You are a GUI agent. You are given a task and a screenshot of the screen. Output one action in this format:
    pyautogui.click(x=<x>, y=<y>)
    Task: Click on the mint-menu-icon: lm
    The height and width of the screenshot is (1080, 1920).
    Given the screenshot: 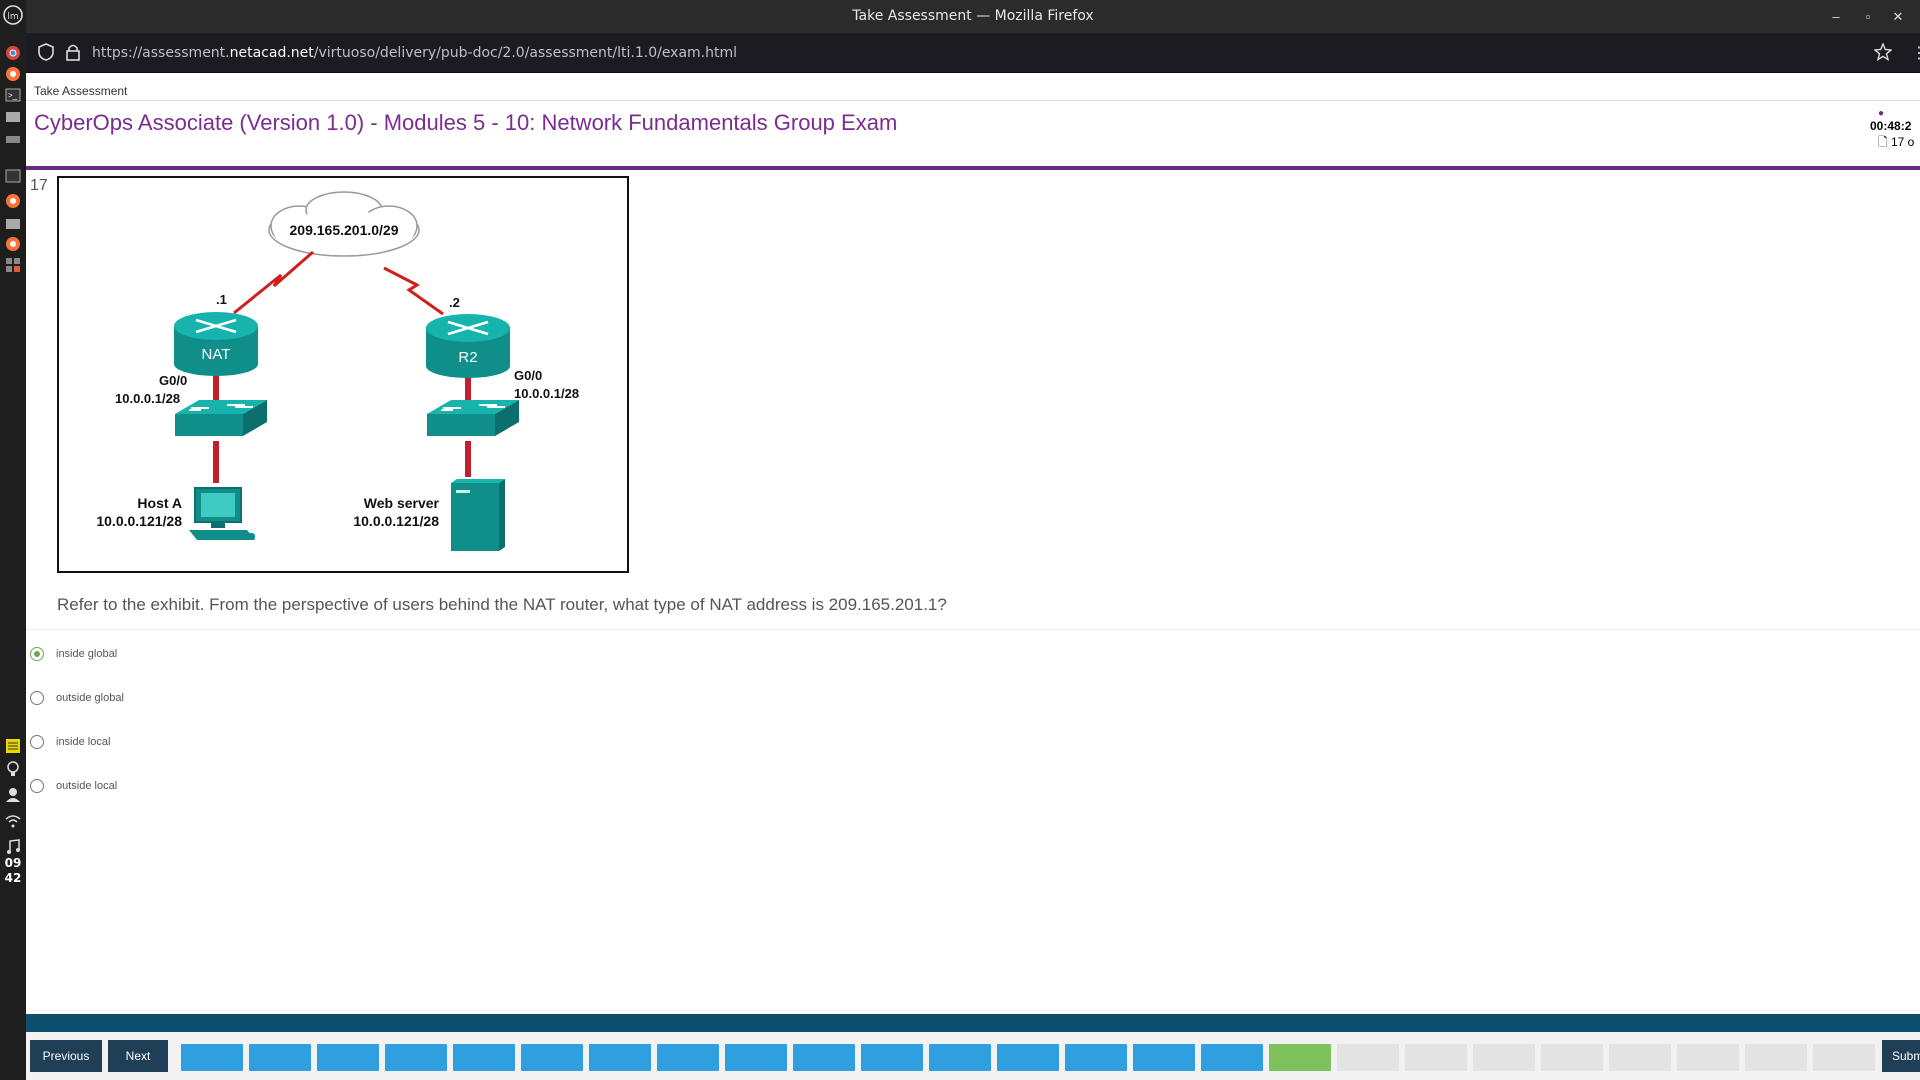 What is the action you would take?
    pyautogui.click(x=13, y=15)
    